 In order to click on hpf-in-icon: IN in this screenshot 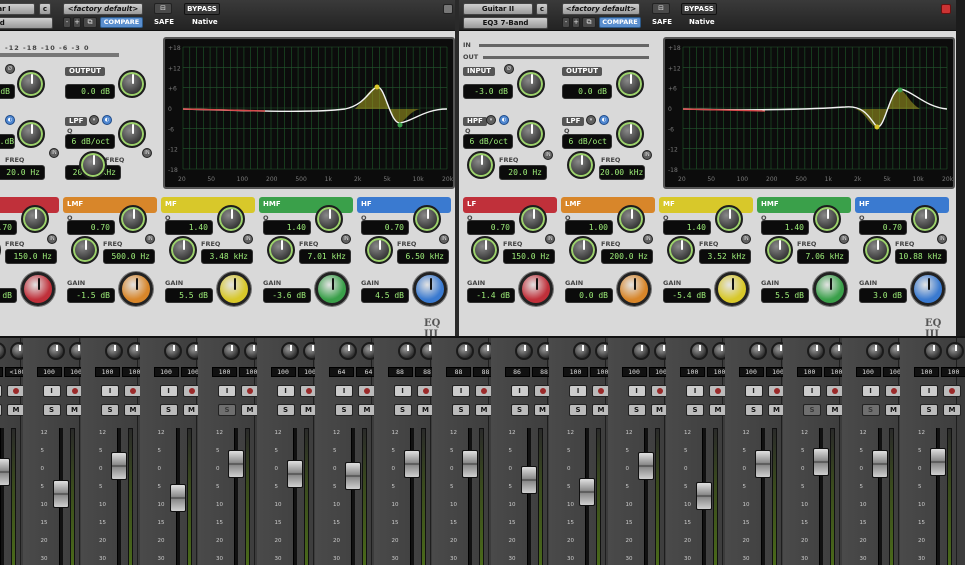, I will do `click(54, 153)`.